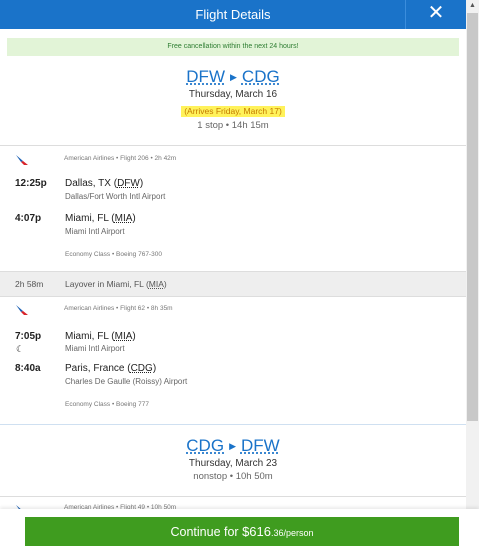 Image resolution: width=479 pixels, height=550 pixels. Describe the element at coordinates (233, 125) in the screenshot. I see `outbound-stops: 1 stop • 14h 15m` at that location.